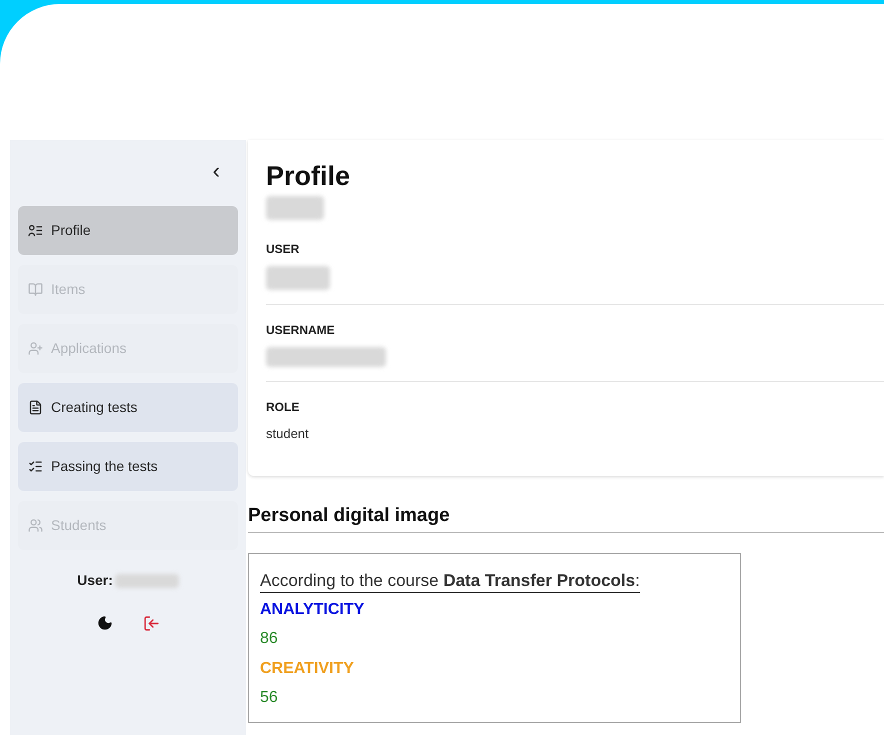  What do you see at coordinates (283, 249) in the screenshot?
I see `field-label: USER` at bounding box center [283, 249].